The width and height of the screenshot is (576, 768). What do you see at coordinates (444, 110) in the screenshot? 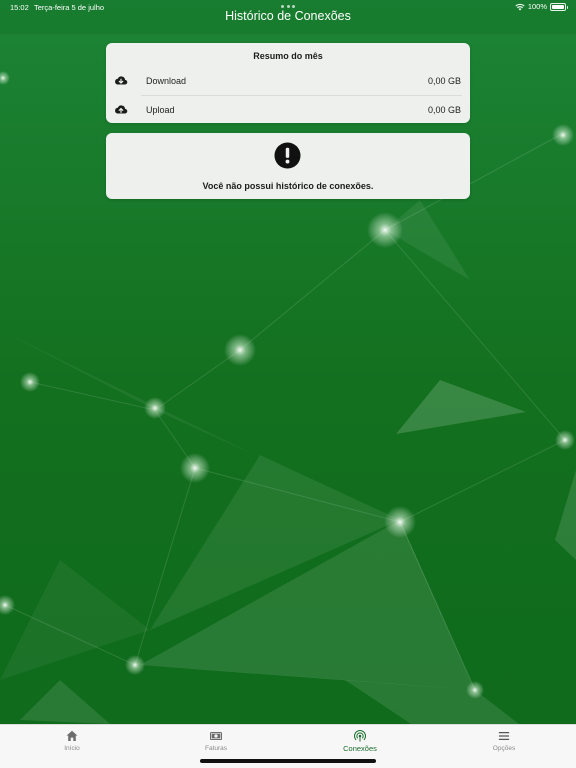
I see `upload-value: 0,00 GB` at bounding box center [444, 110].